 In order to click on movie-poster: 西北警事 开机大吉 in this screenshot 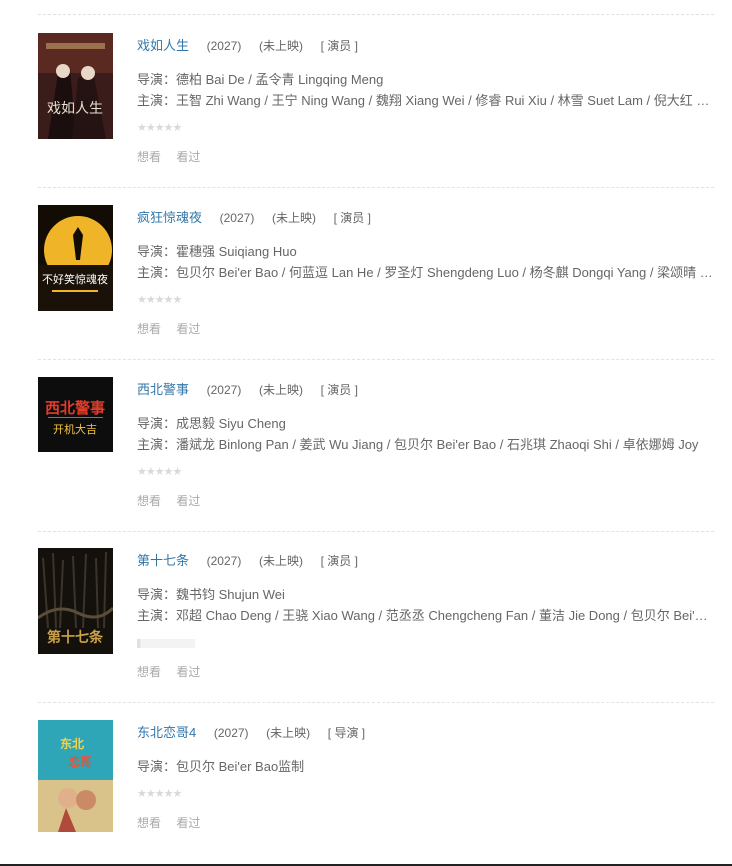, I will do `click(75, 414)`.